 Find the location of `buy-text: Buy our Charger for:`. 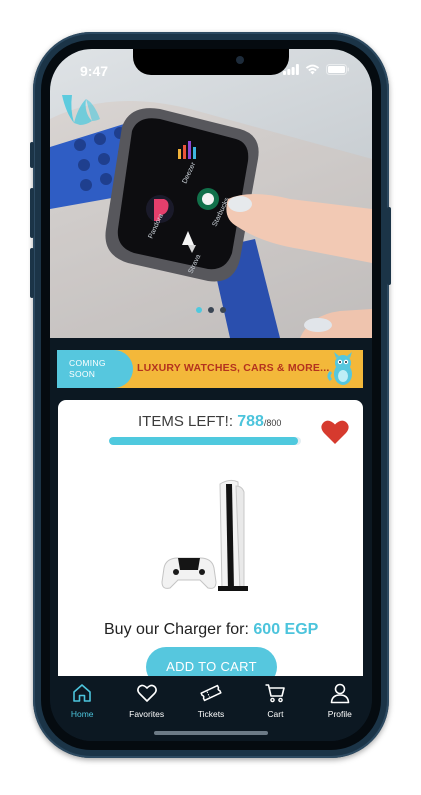

buy-text: Buy our Charger for: is located at coordinates (176, 629).